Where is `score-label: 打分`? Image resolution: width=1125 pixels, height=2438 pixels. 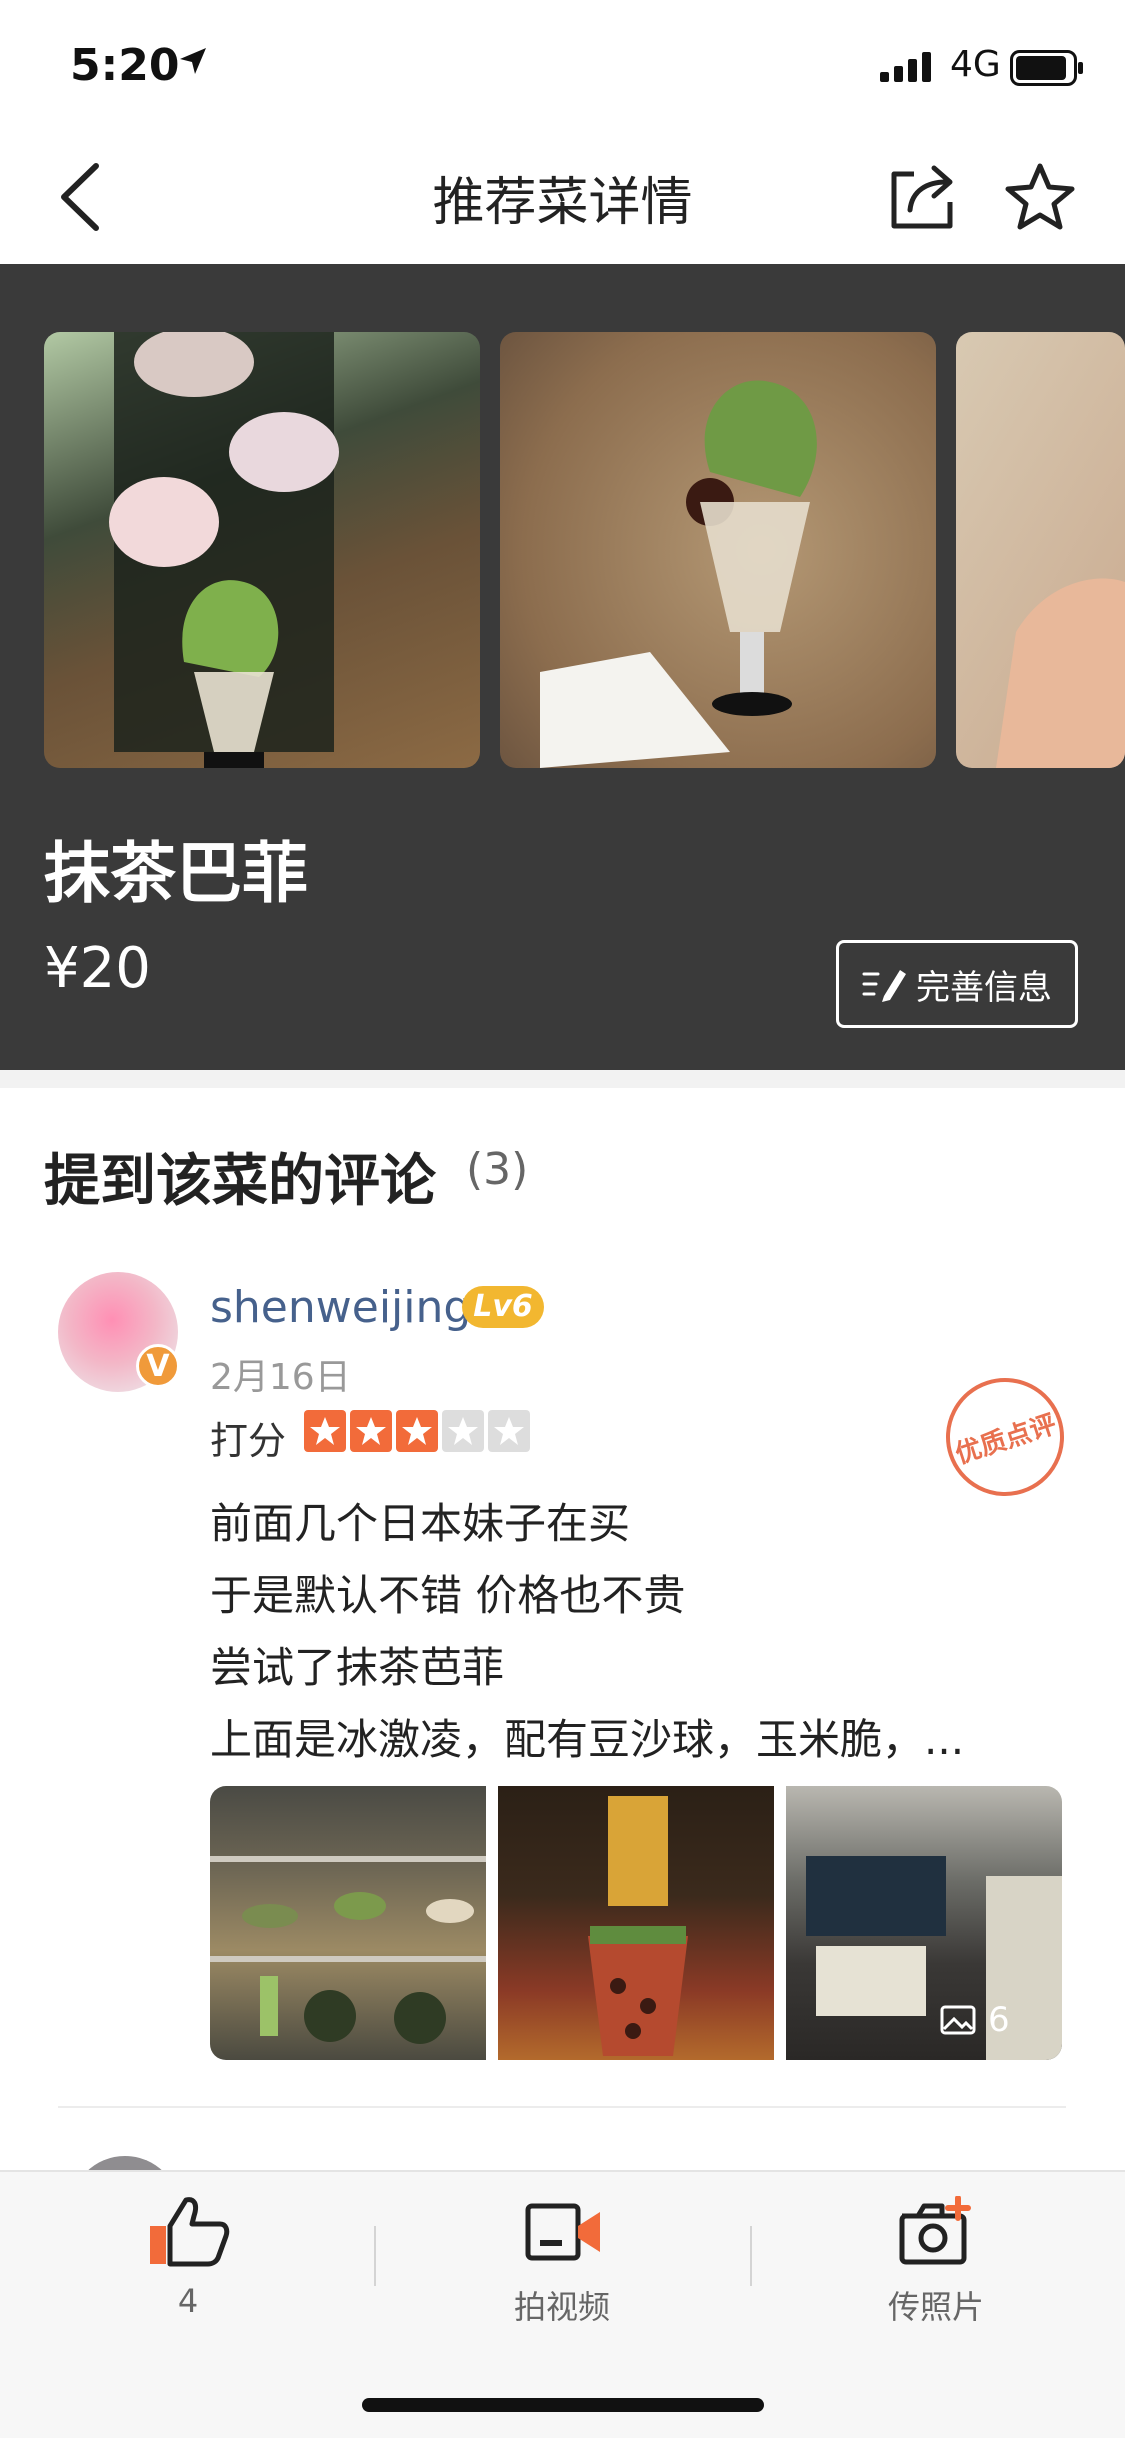
score-label: 打分 is located at coordinates (248, 1441).